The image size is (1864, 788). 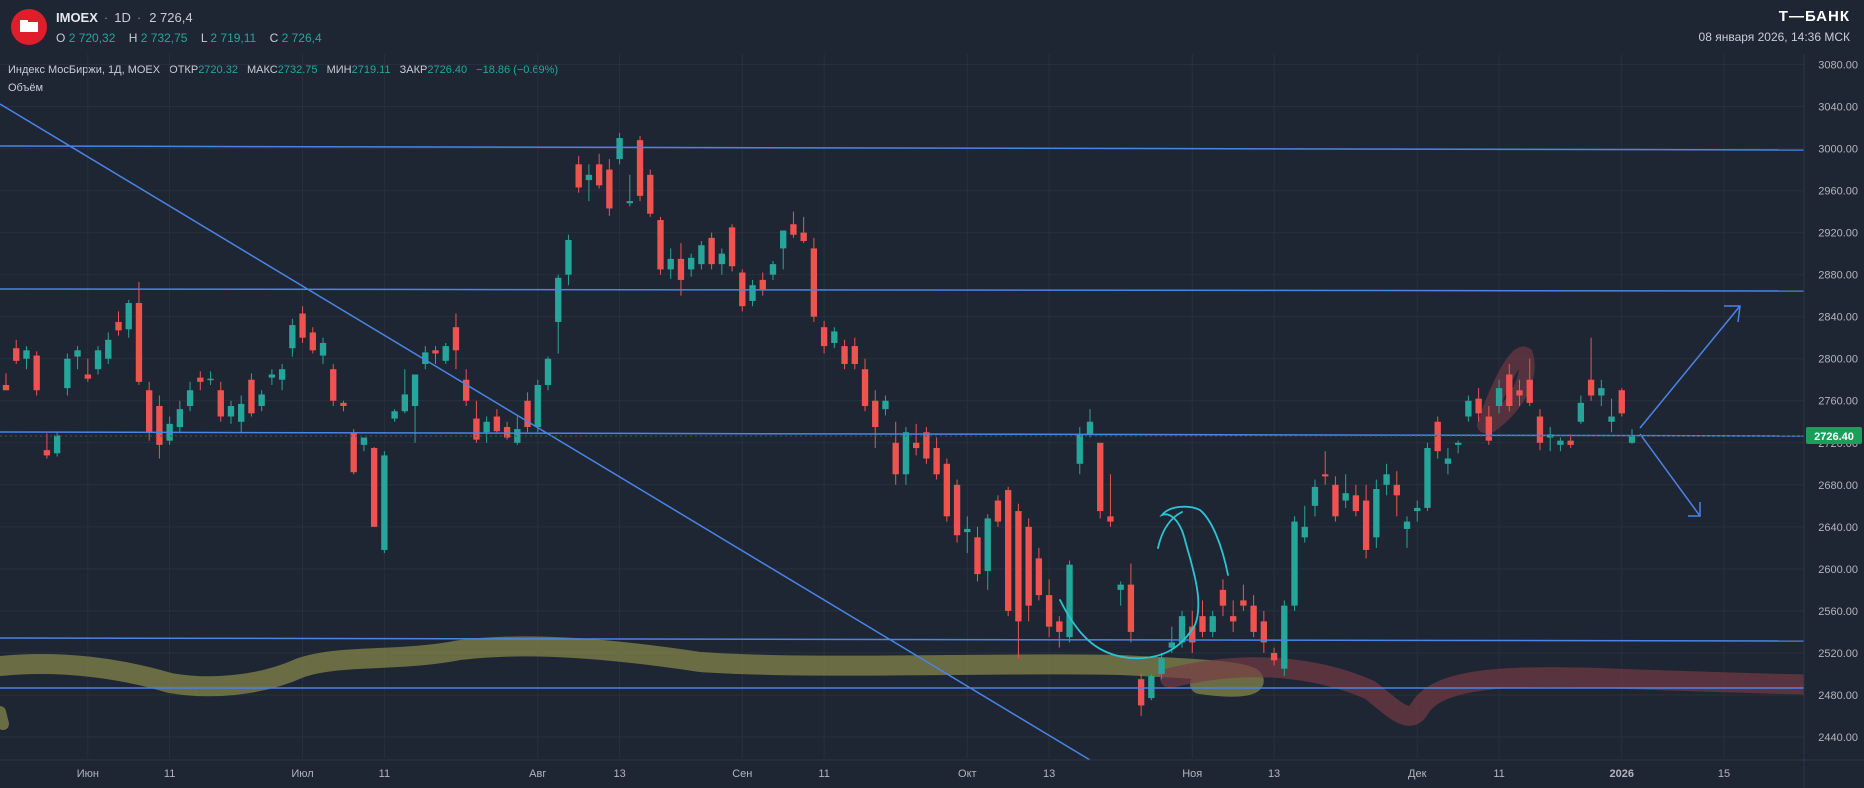 I want to click on y-tick-label: 2520.00, so click(x=1838, y=654).